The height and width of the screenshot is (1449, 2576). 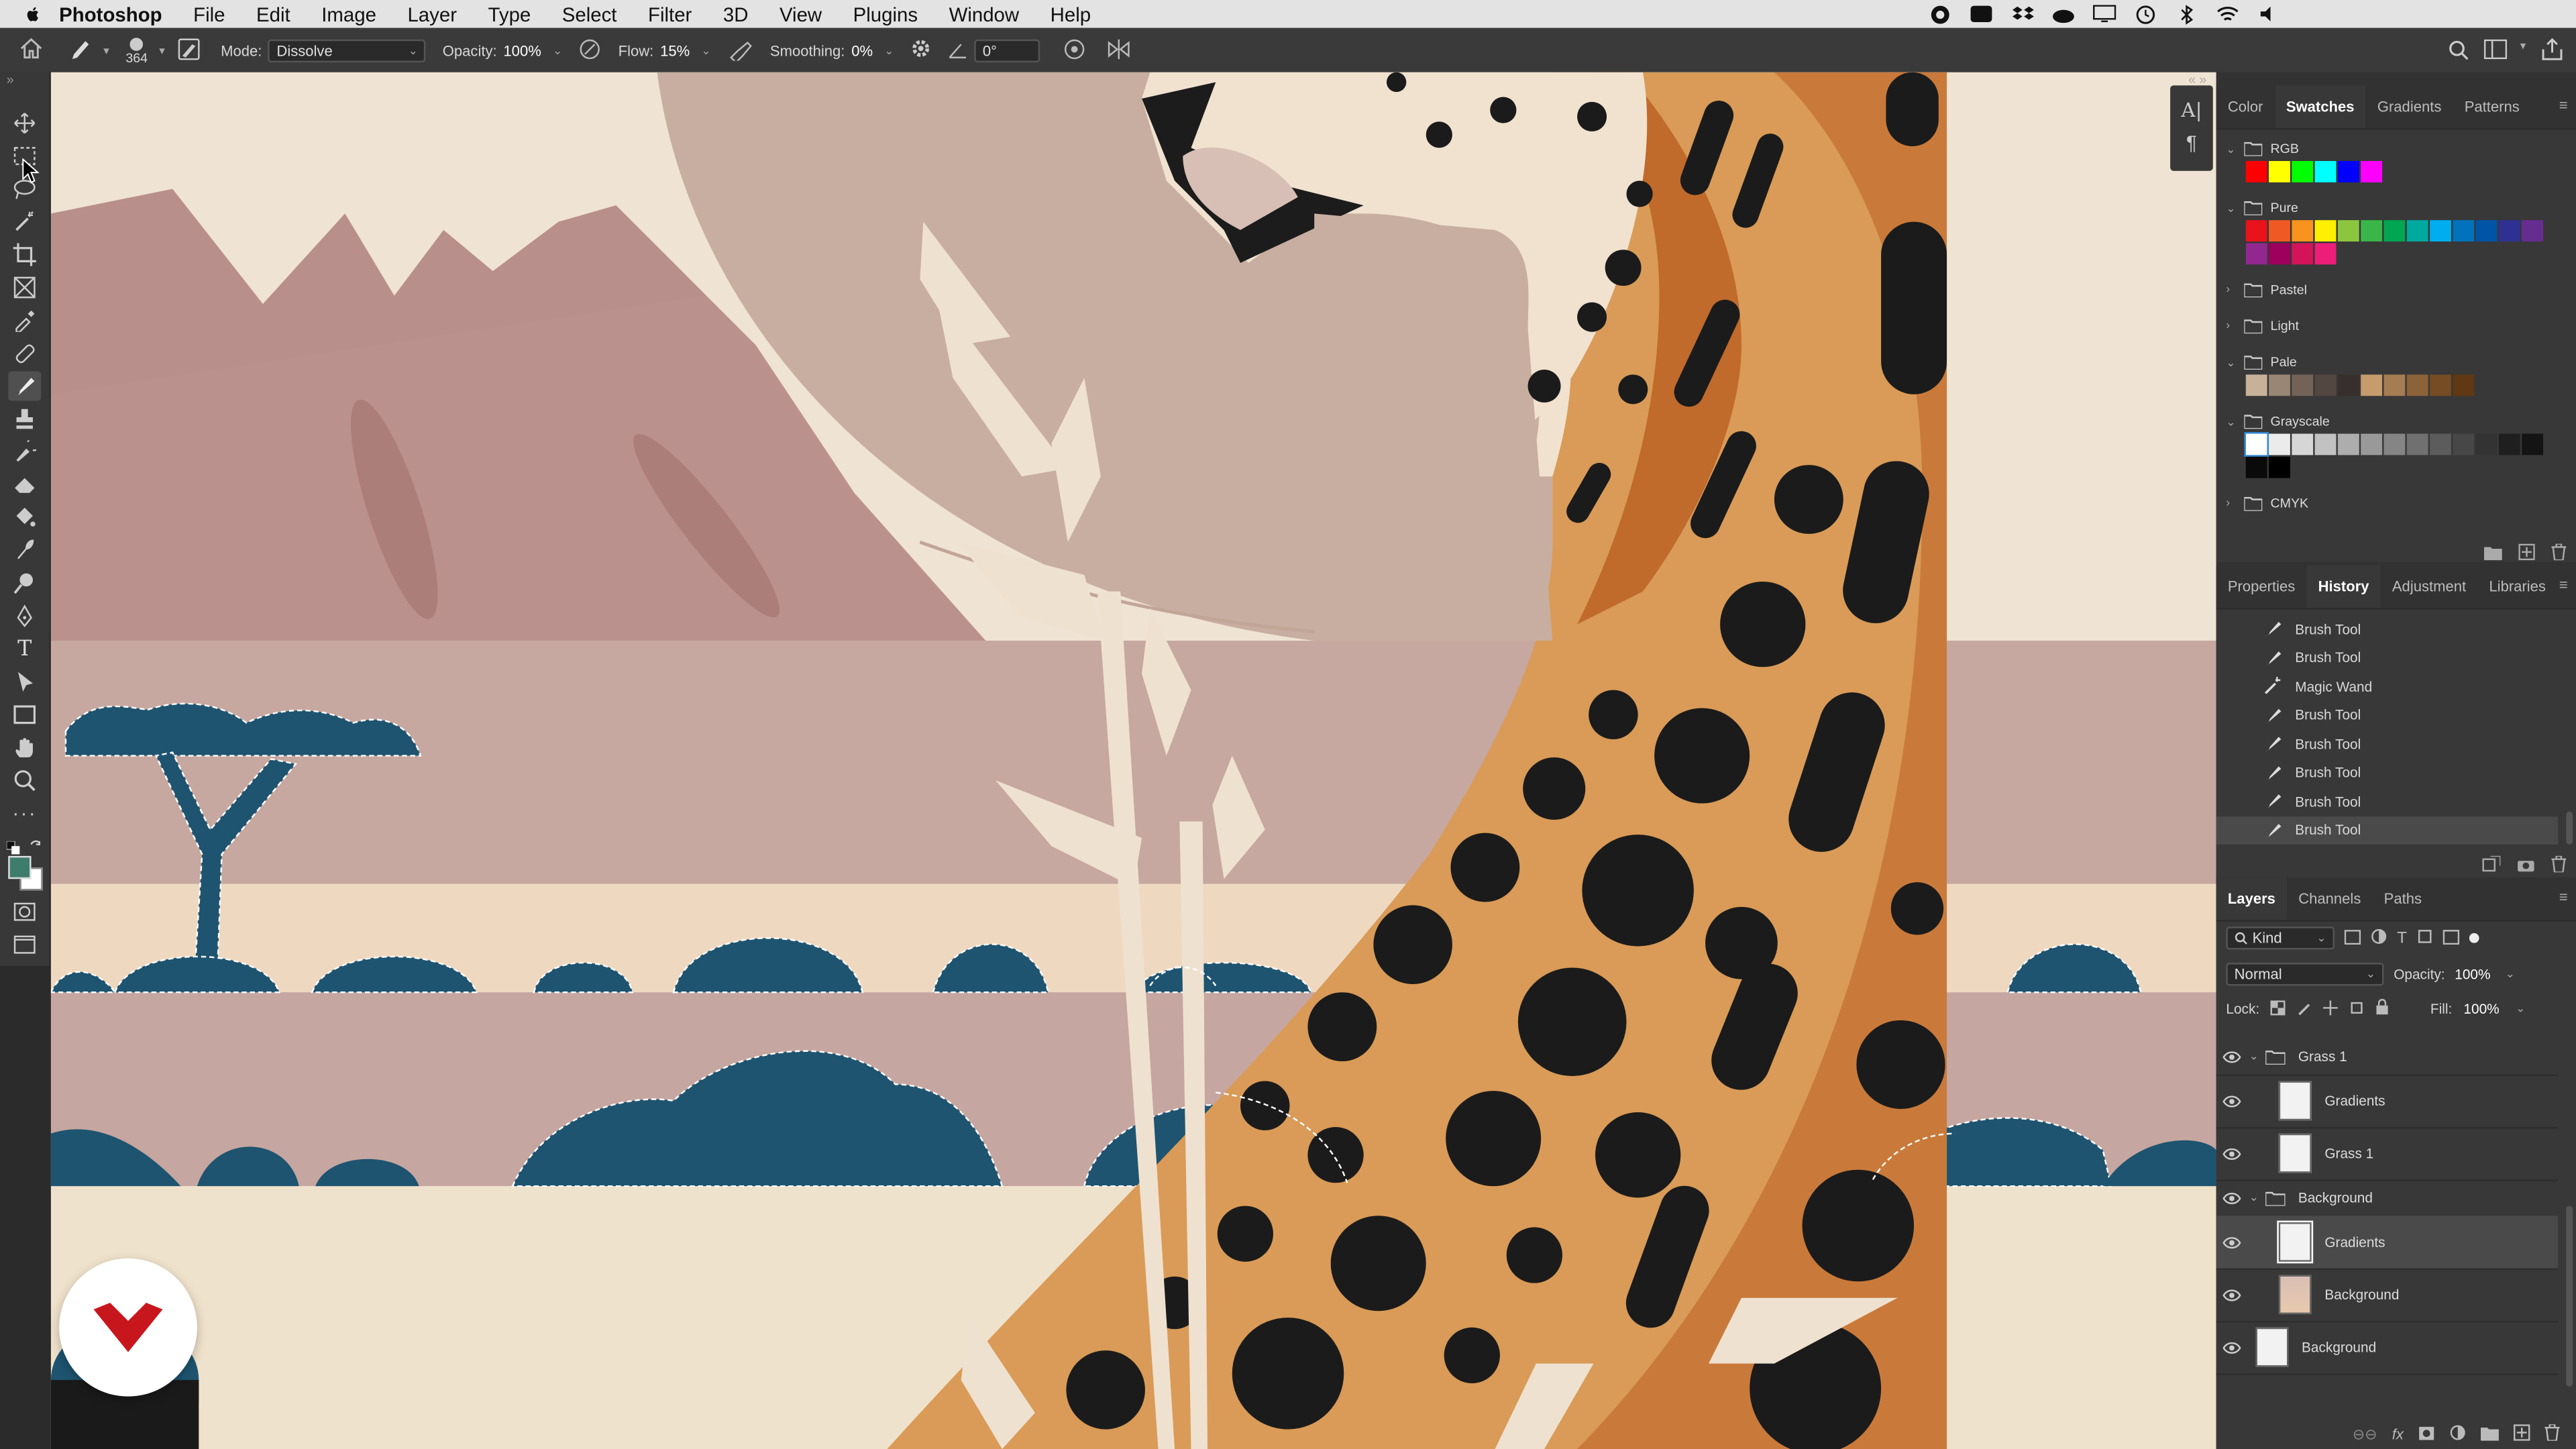 I want to click on record-icon, so click(x=1940, y=13).